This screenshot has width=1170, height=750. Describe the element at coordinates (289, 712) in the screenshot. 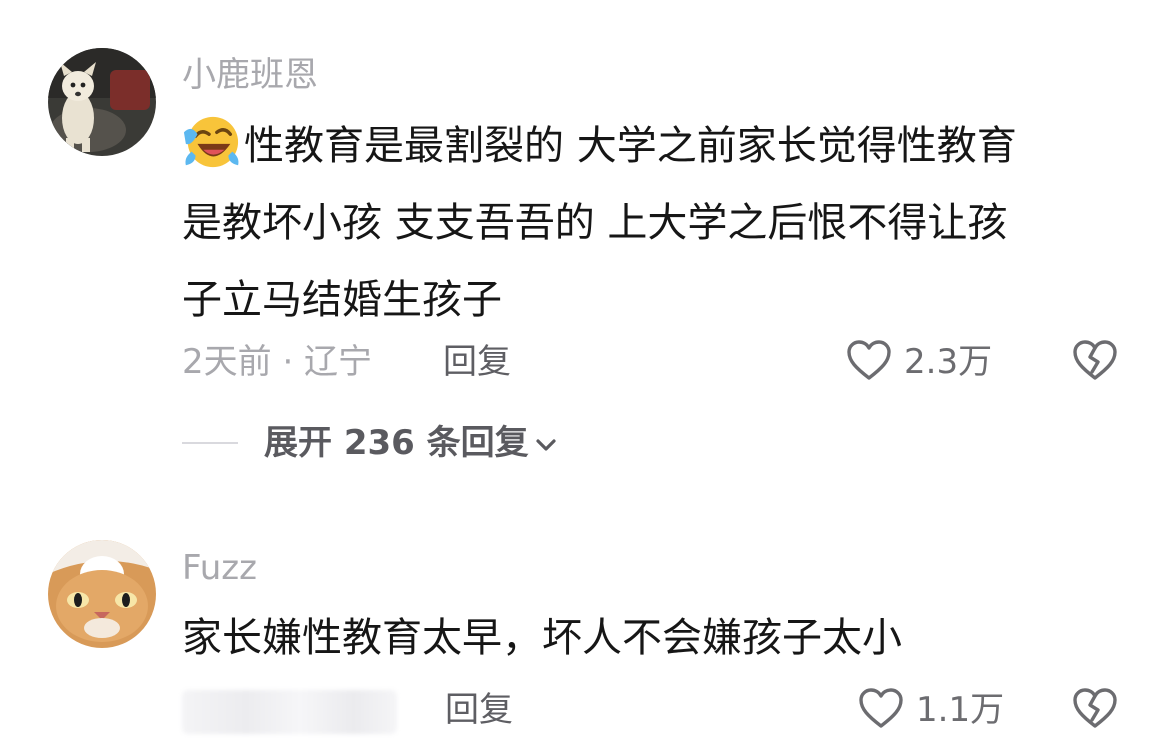

I see `blurred-time-location` at that location.